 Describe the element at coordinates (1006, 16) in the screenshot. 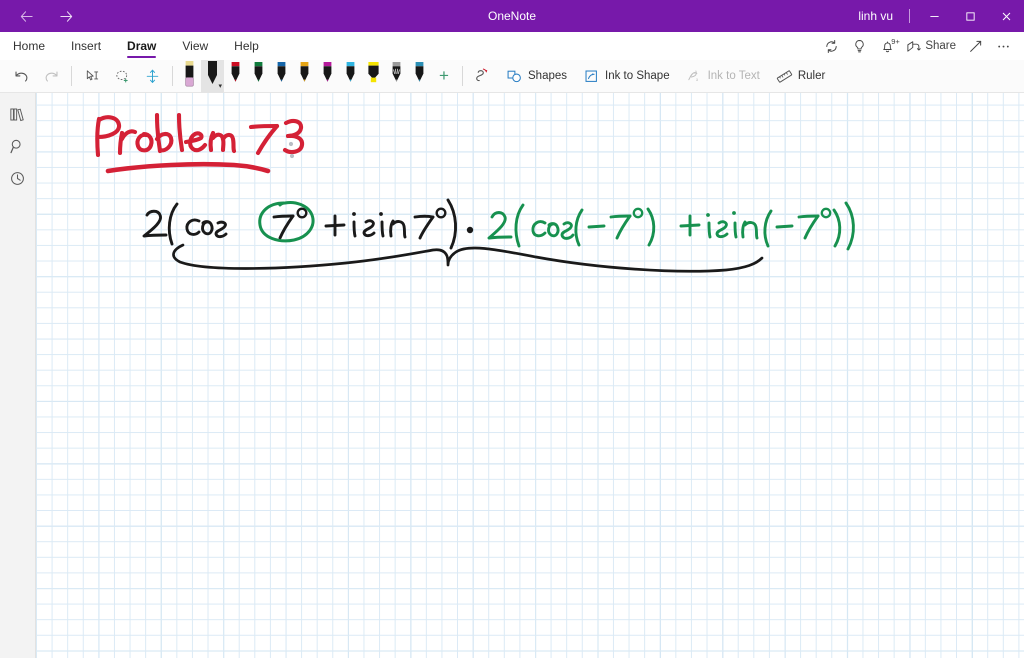

I see `close-button` at that location.